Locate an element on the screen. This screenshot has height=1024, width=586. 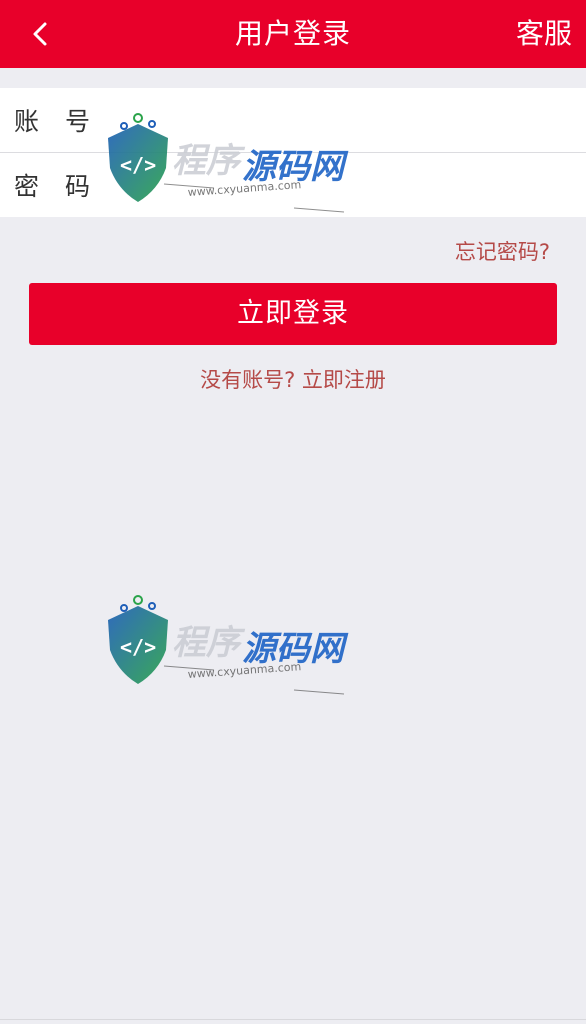
svg-text: www.cxyuanma.com is located at coordinates (244, 670).